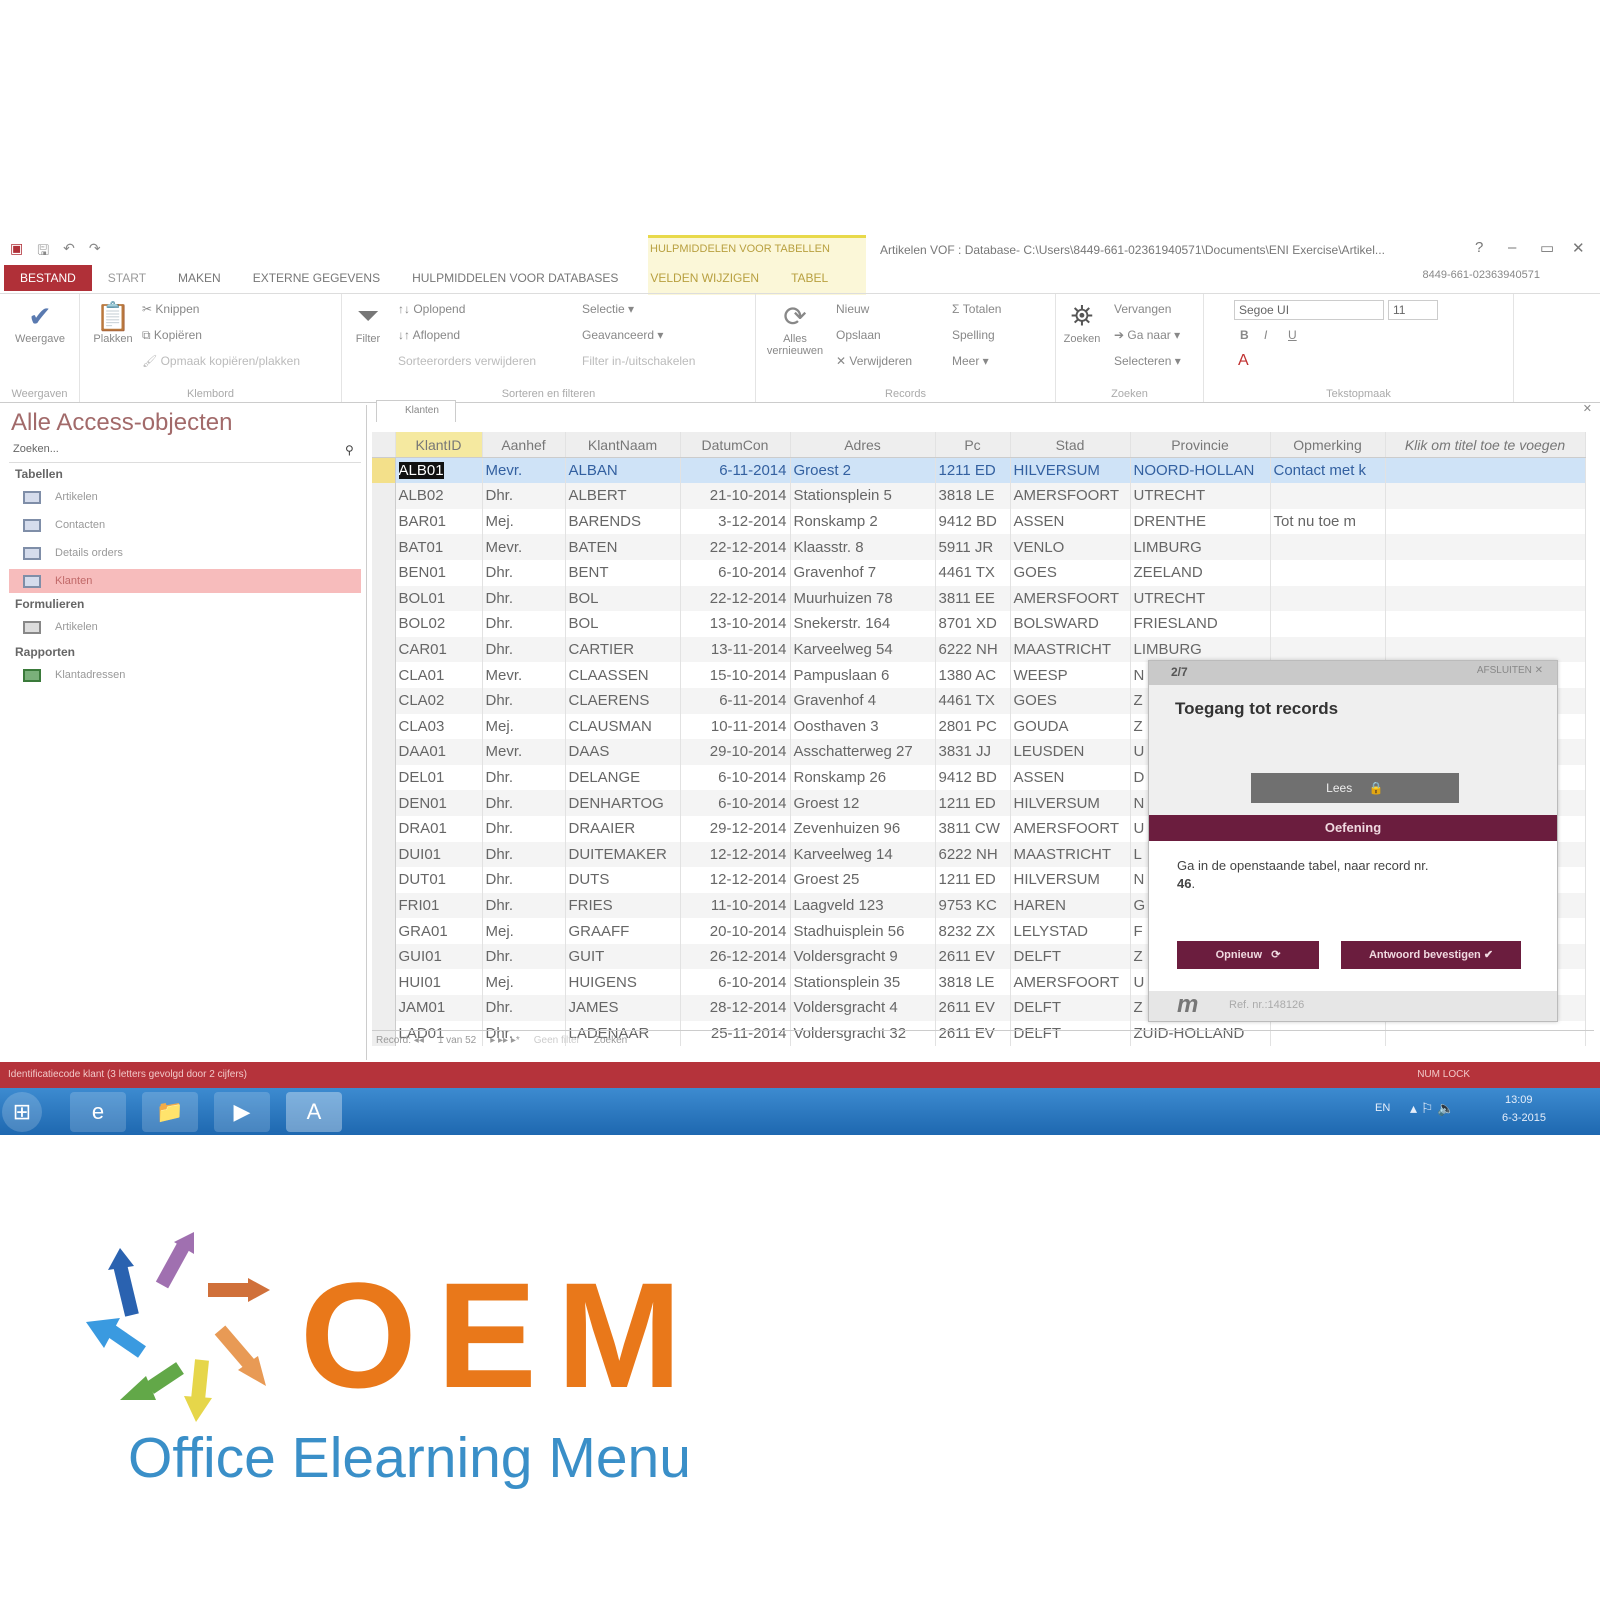 The height and width of the screenshot is (1600, 1600). I want to click on table-cell: CAR01, so click(439, 649).